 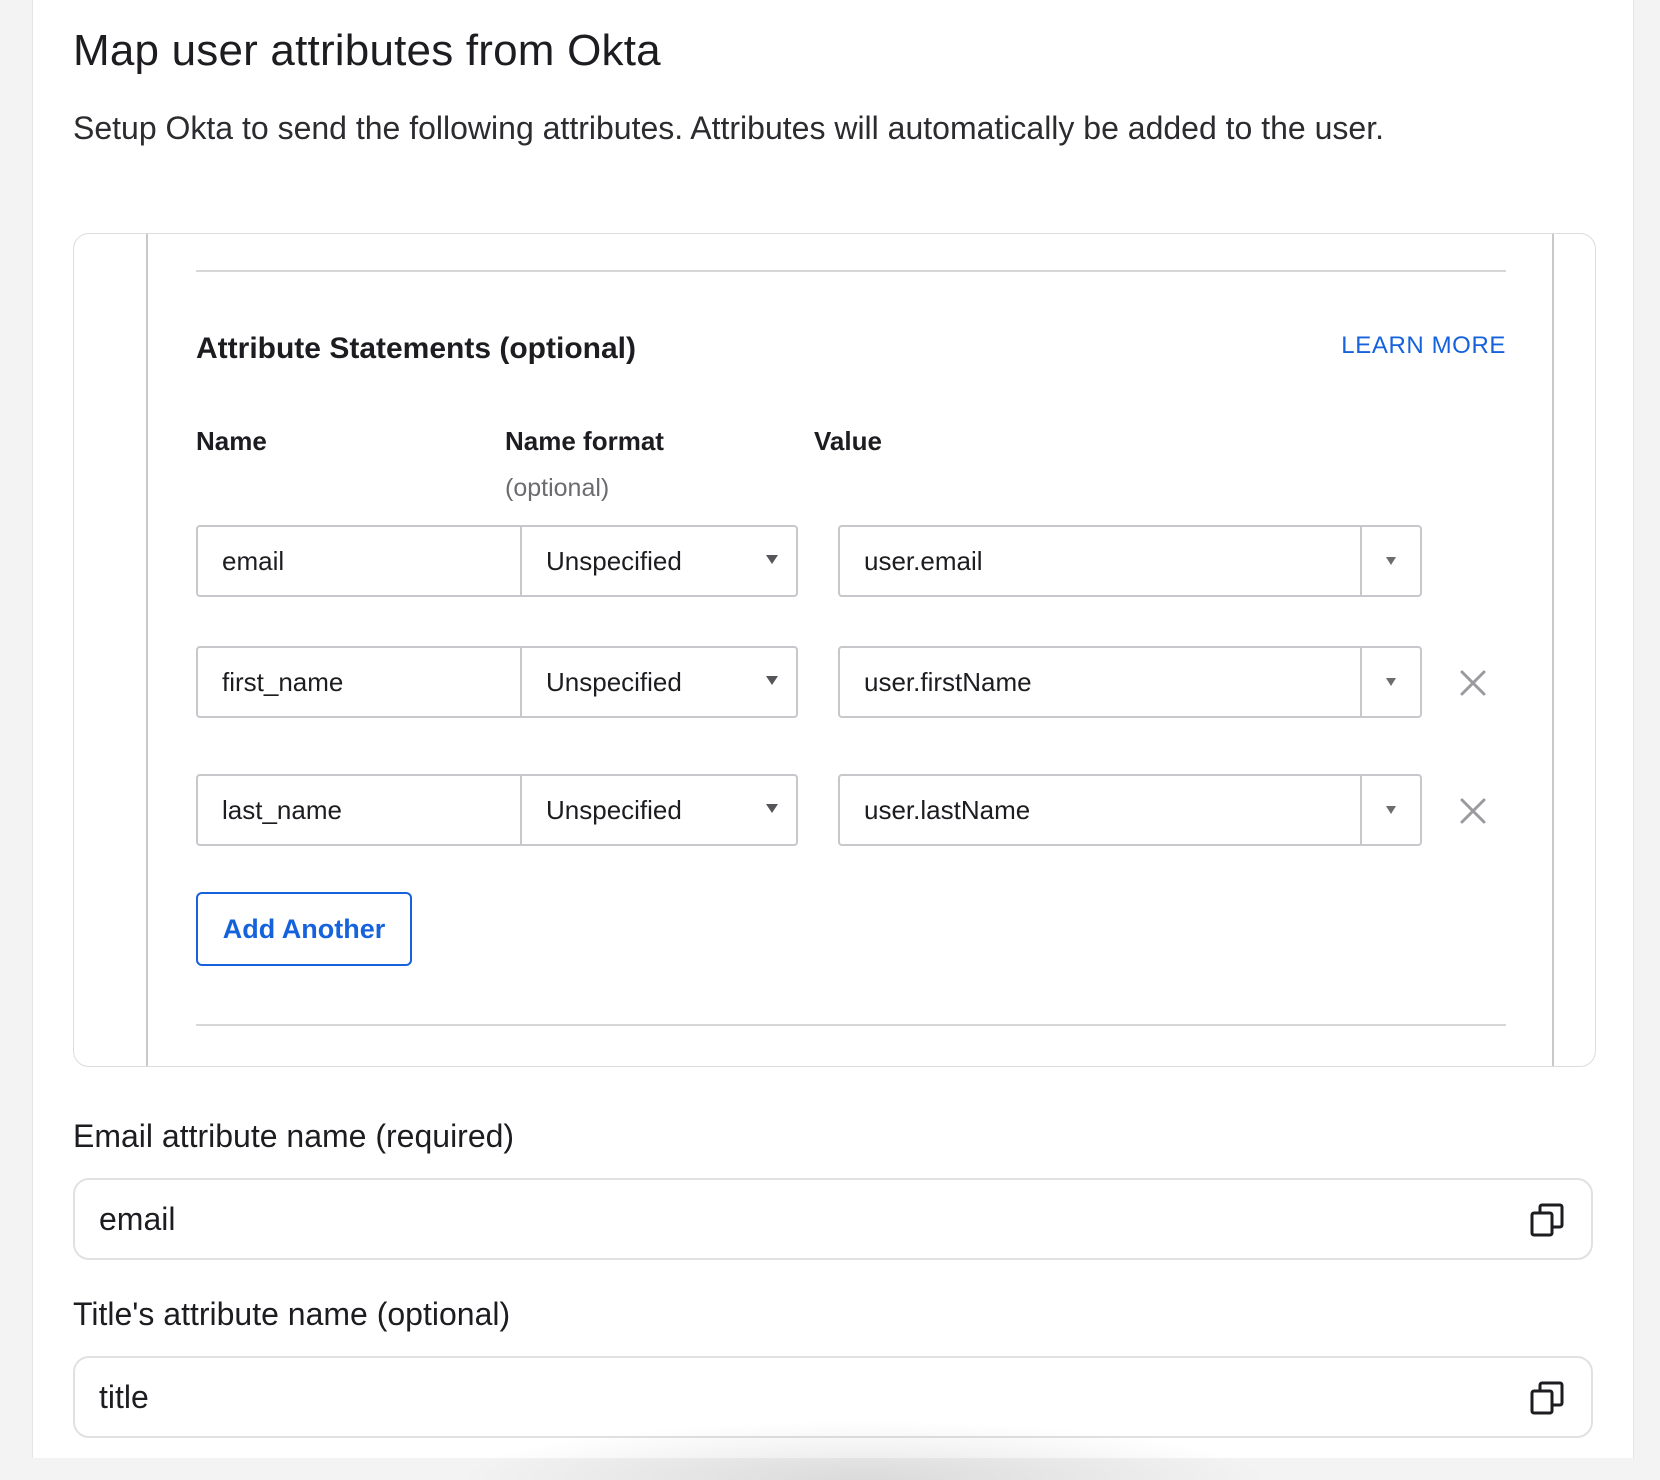 I want to click on attribute-value-combobox: user.firstName, so click(x=1130, y=682).